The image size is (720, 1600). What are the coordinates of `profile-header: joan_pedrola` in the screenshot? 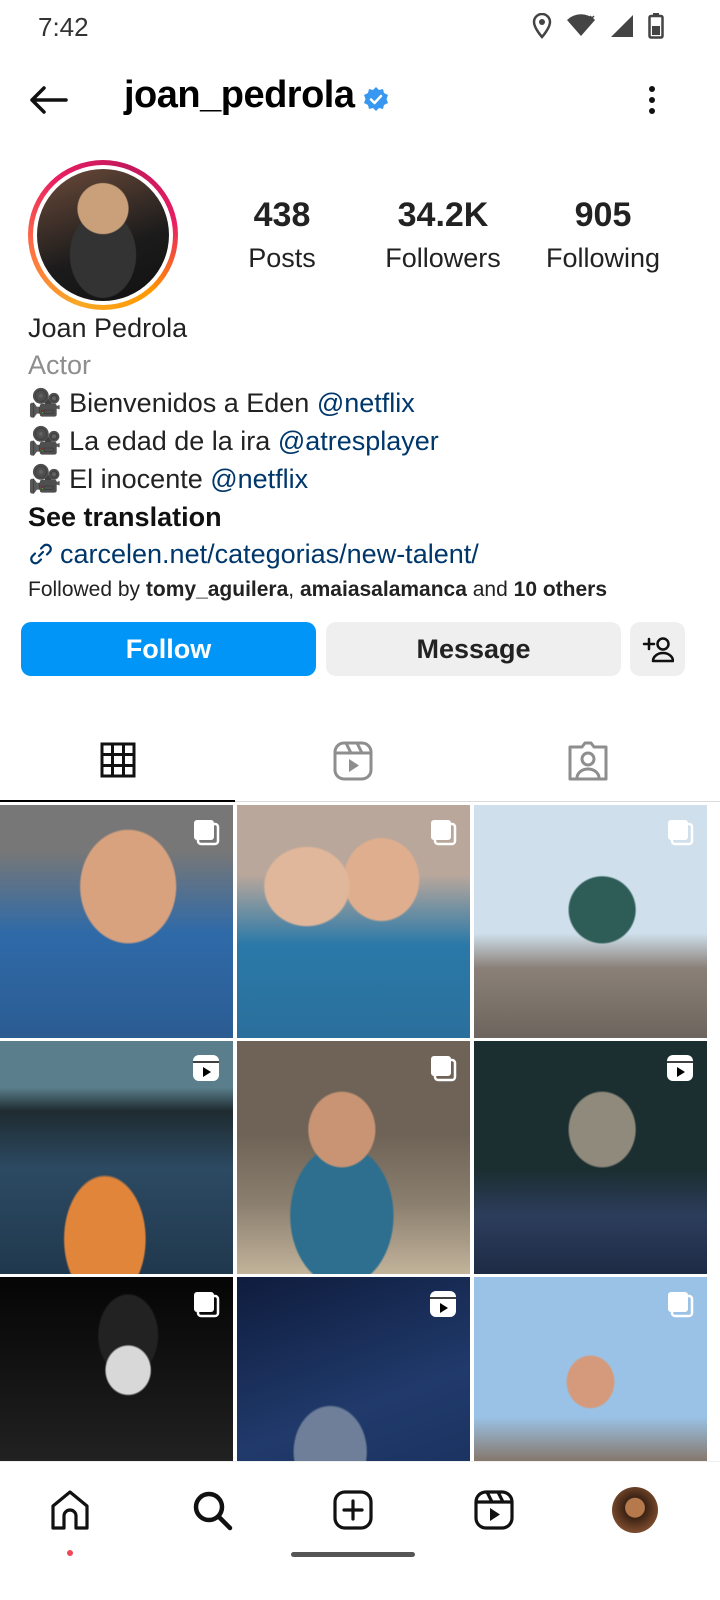 It's located at (360, 100).